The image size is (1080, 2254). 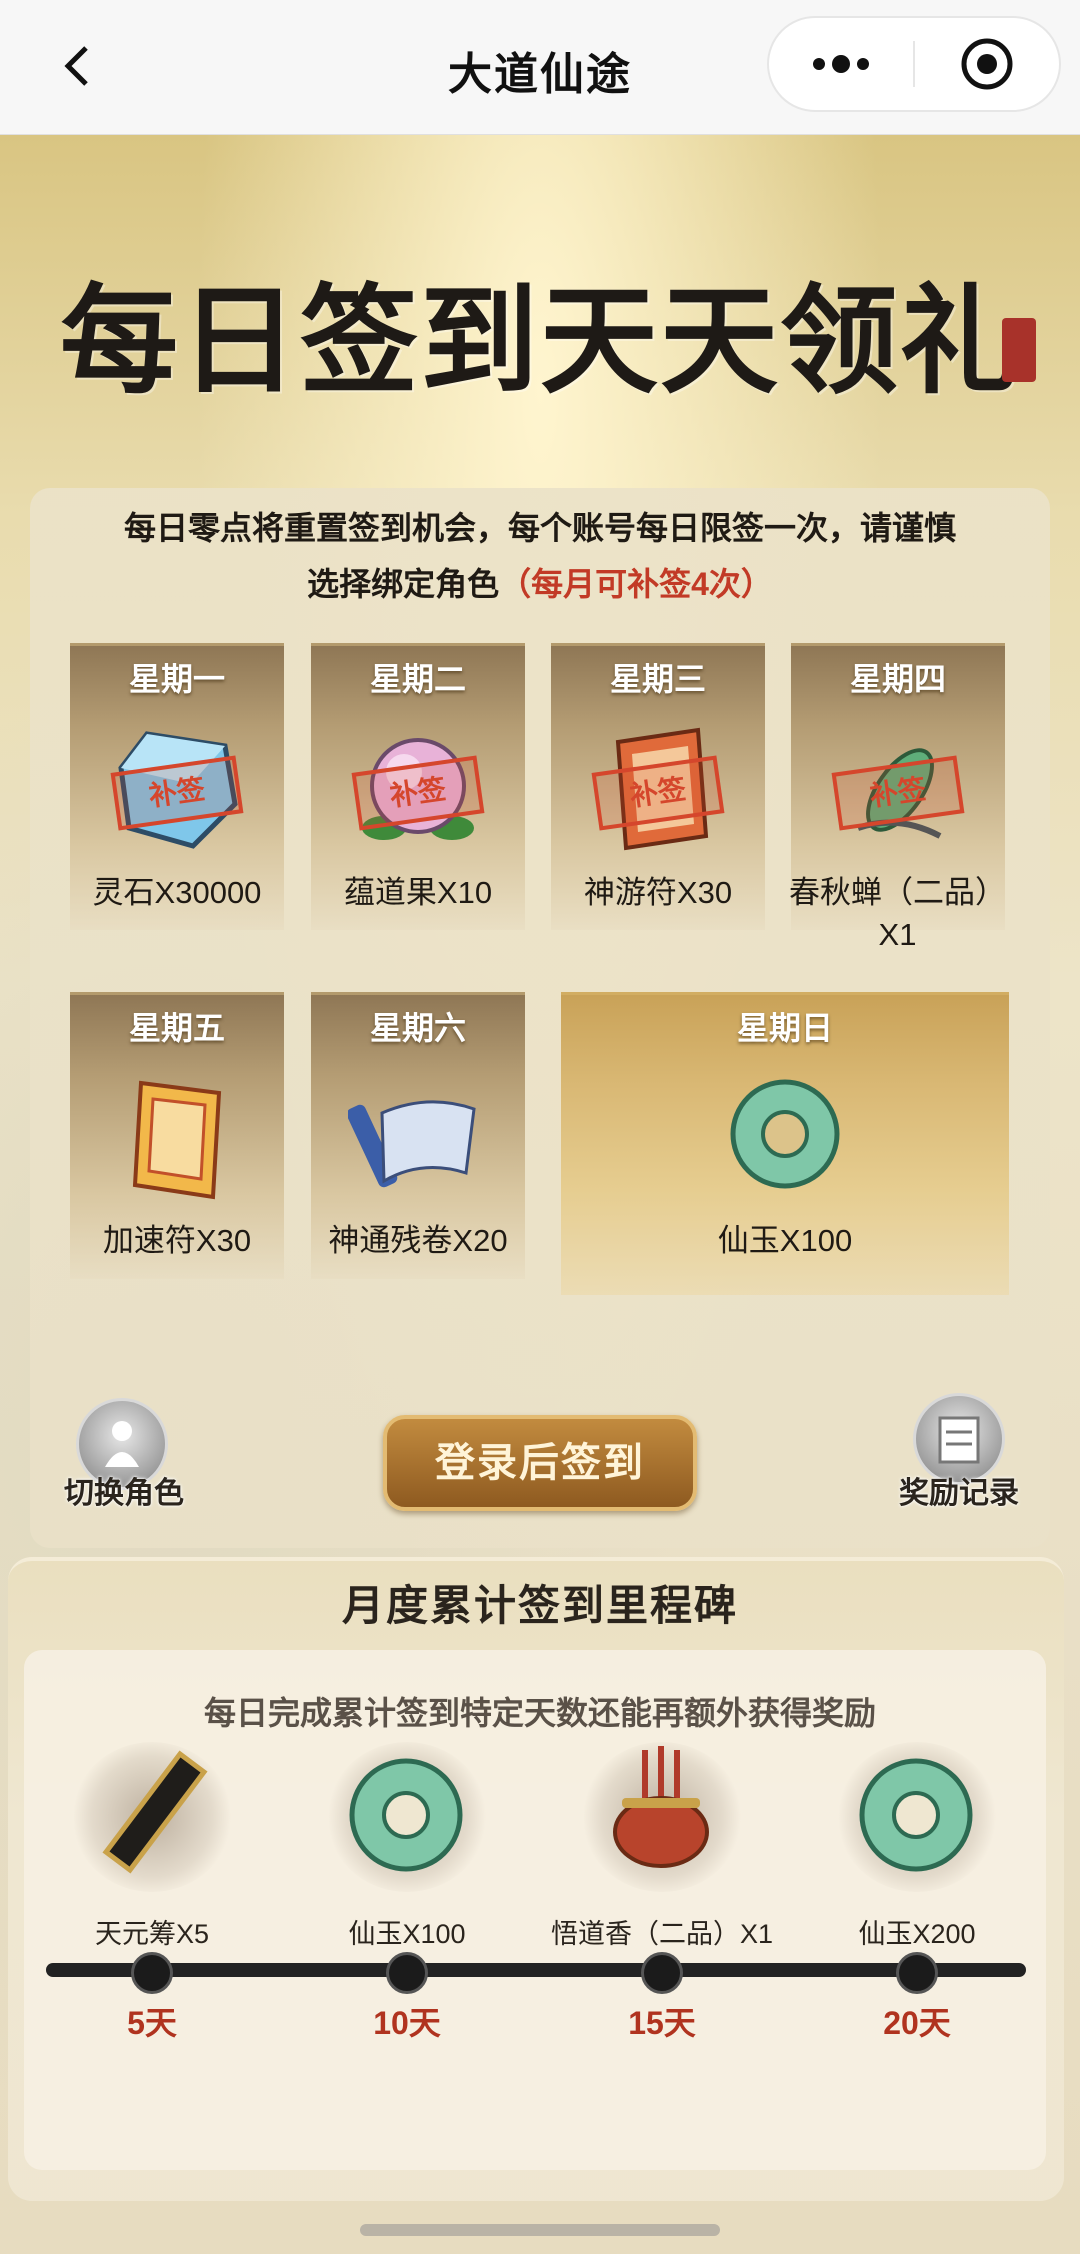 What do you see at coordinates (917, 2023) in the screenshot?
I see `milestone-days: 20天` at bounding box center [917, 2023].